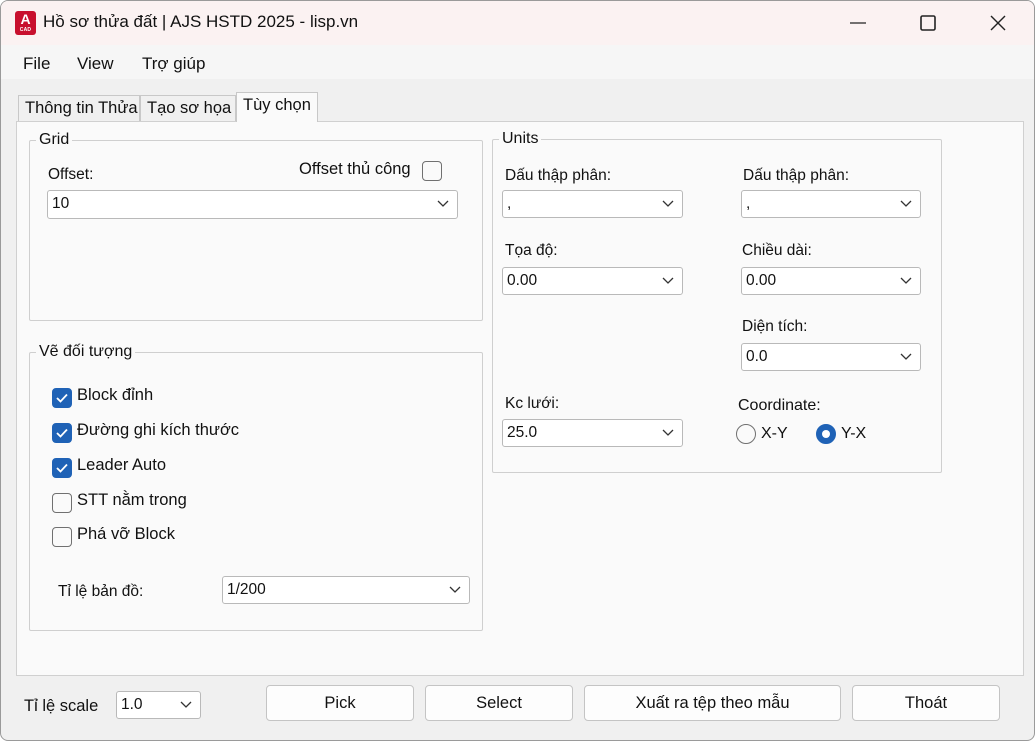 This screenshot has width=1035, height=741. What do you see at coordinates (531, 250) in the screenshot?
I see `coordinate-format-label: Tọa độ:` at bounding box center [531, 250].